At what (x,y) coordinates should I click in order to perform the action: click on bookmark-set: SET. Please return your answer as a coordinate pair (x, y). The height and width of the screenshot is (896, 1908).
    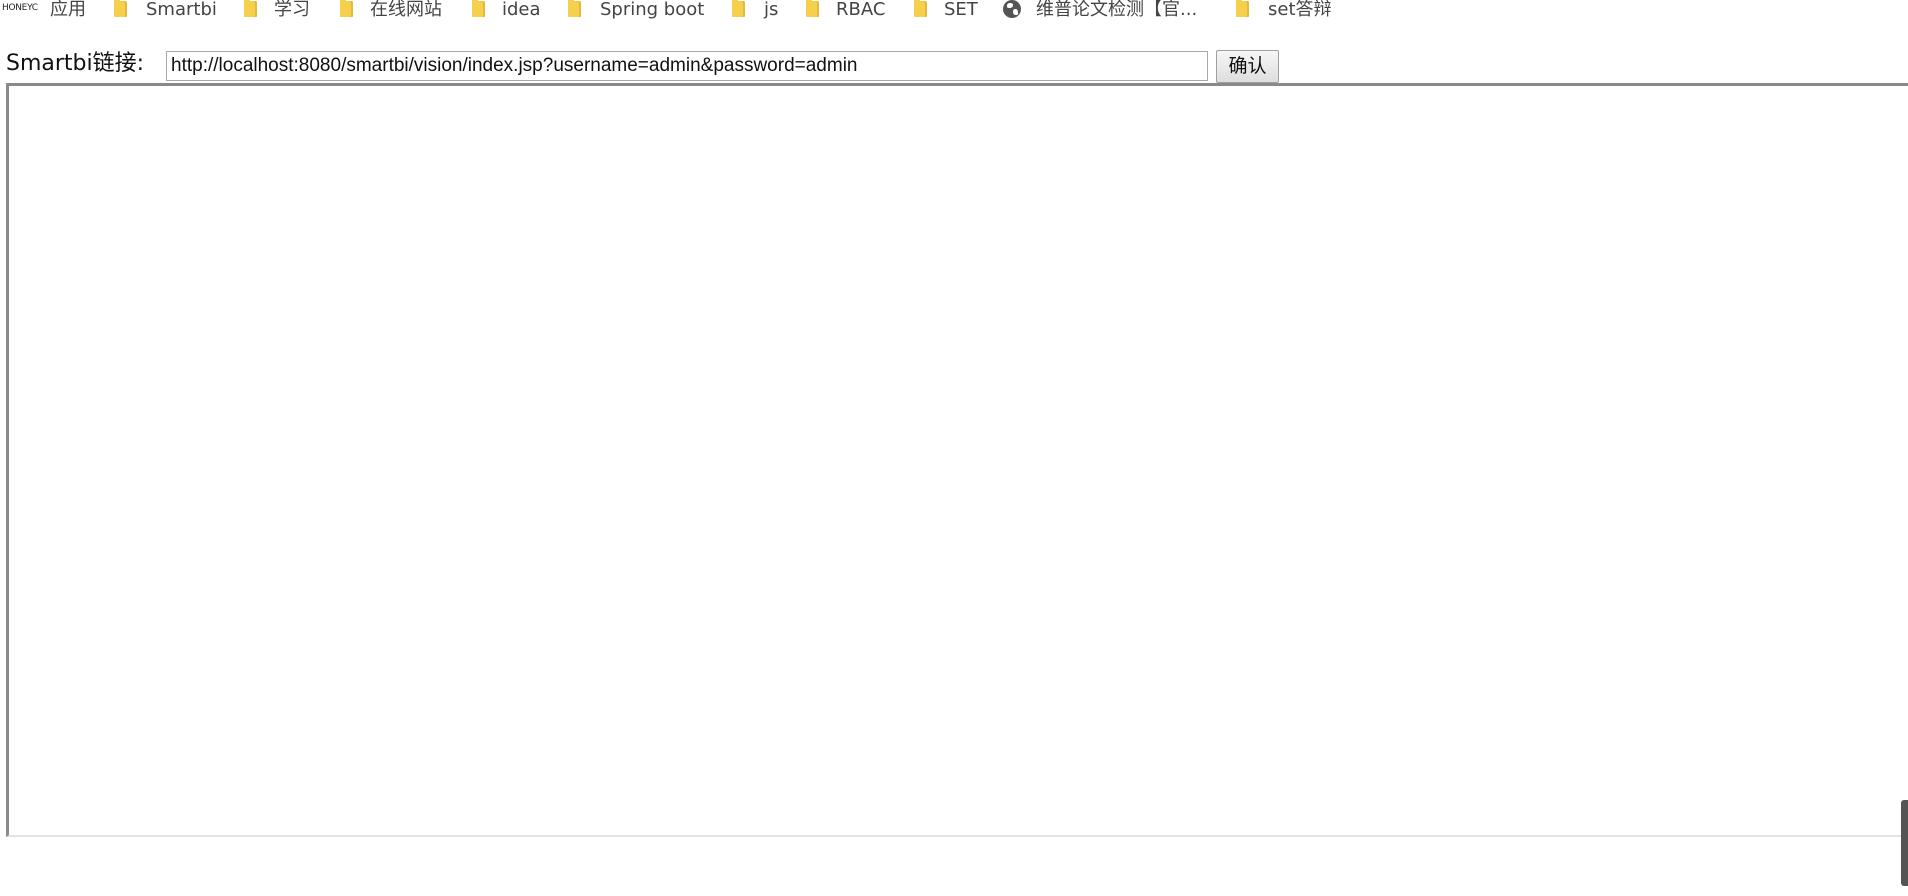
    Looking at the image, I should click on (961, 10).